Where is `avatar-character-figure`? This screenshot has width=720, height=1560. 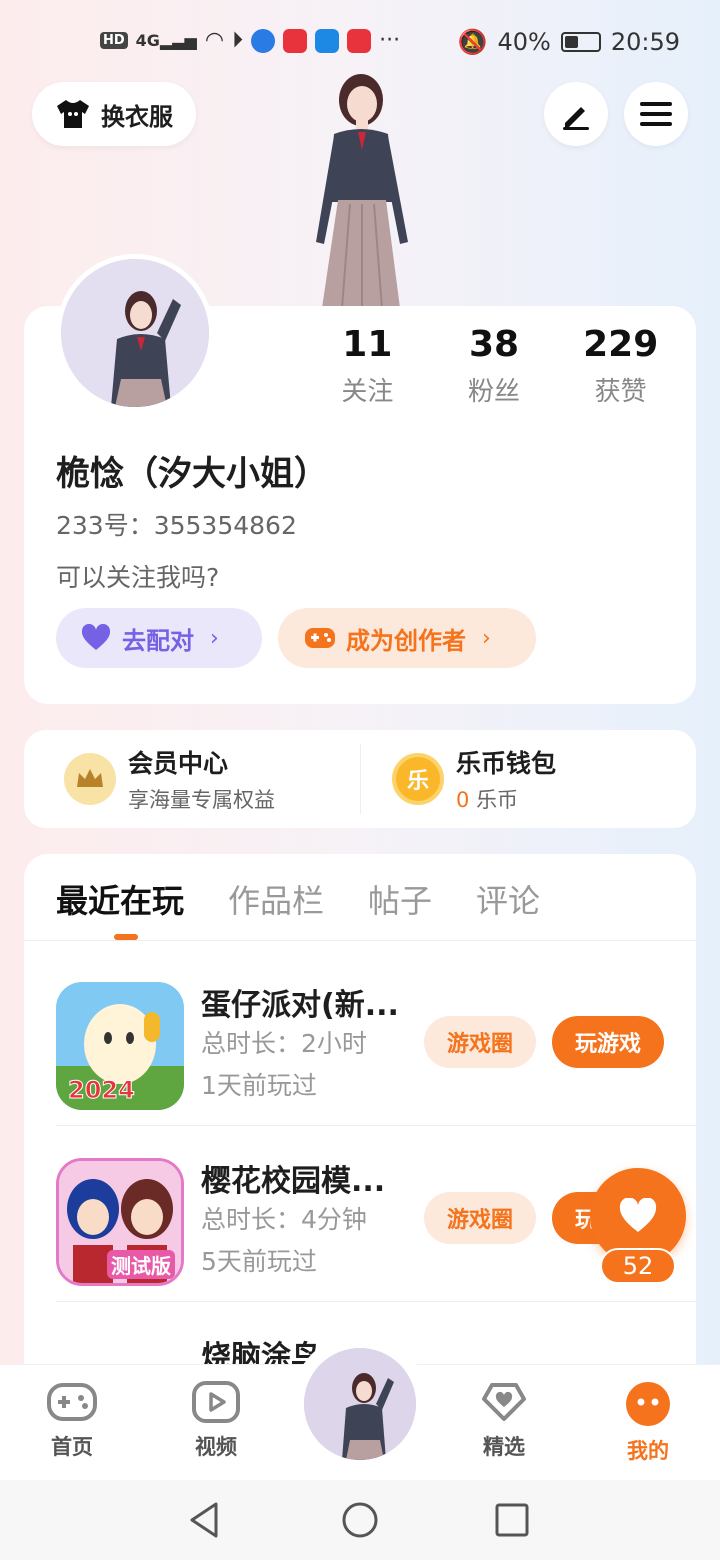 avatar-character-figure is located at coordinates (361, 190).